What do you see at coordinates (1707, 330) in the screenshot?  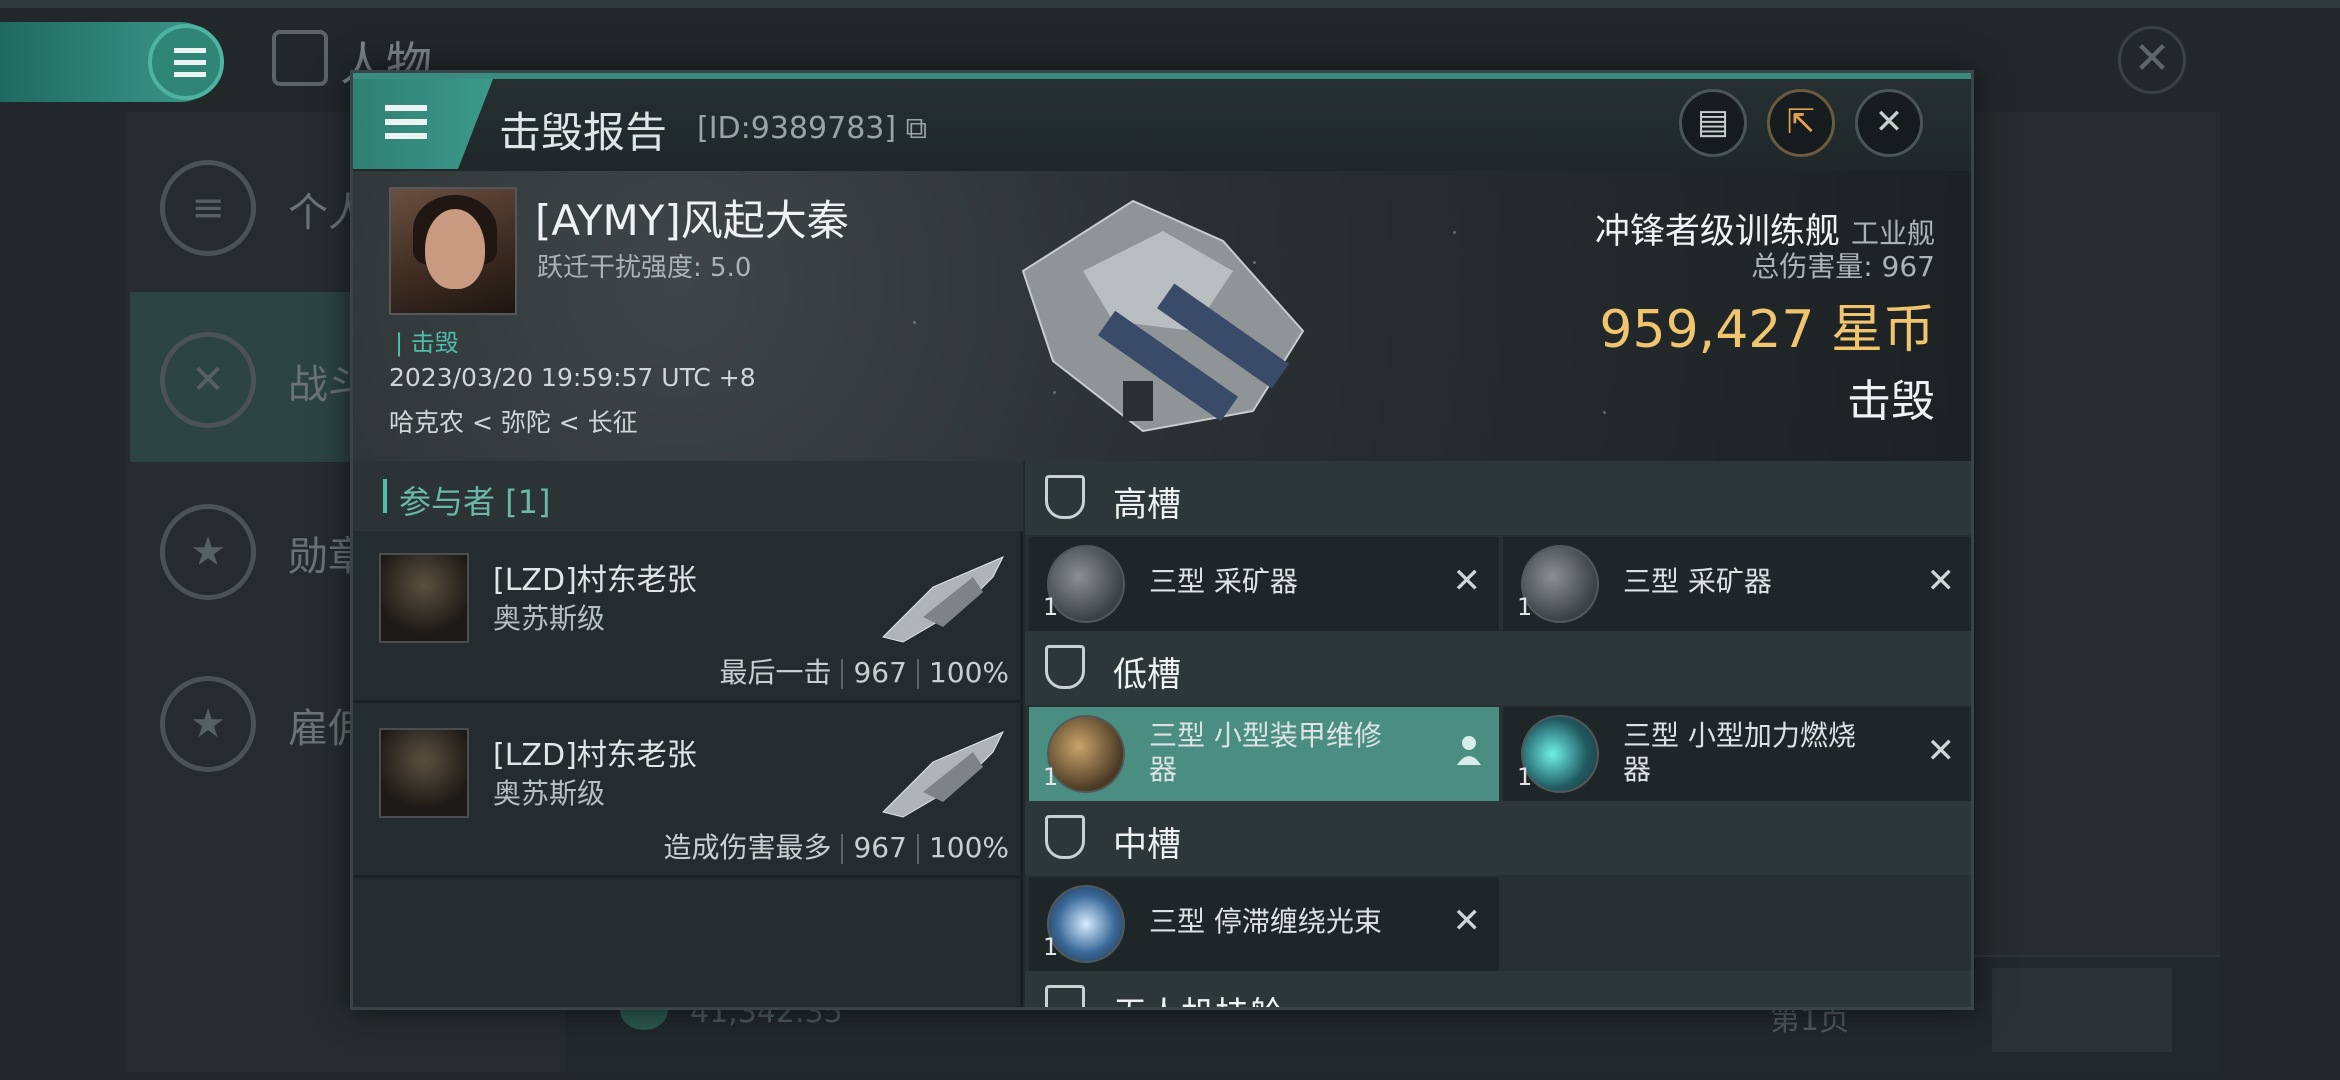 I see `value-number: 959,427` at bounding box center [1707, 330].